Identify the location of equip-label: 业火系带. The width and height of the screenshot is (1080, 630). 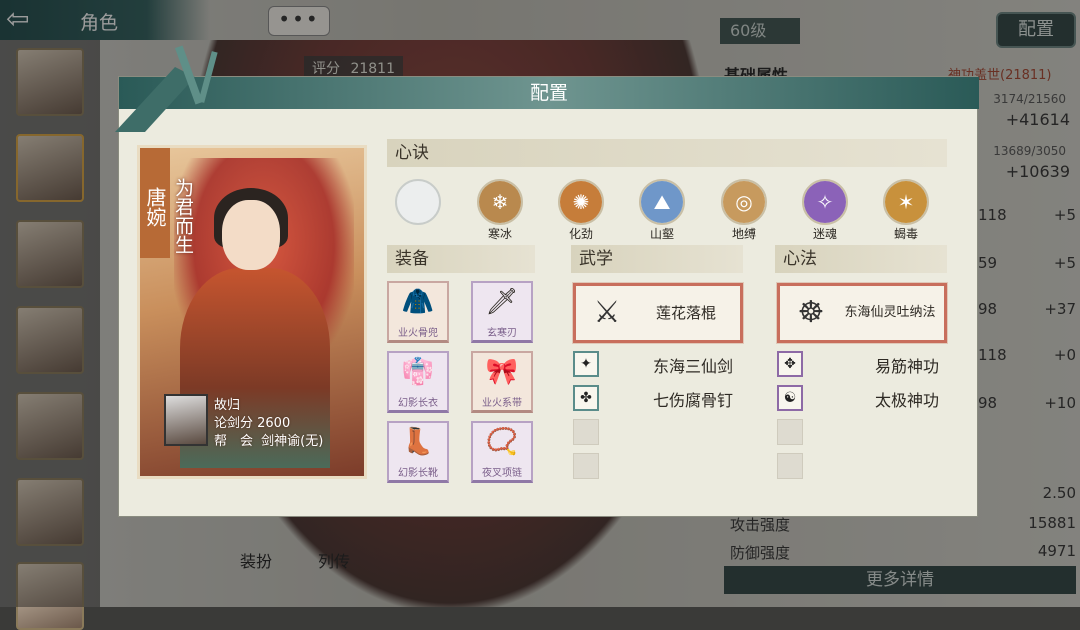
(502, 403).